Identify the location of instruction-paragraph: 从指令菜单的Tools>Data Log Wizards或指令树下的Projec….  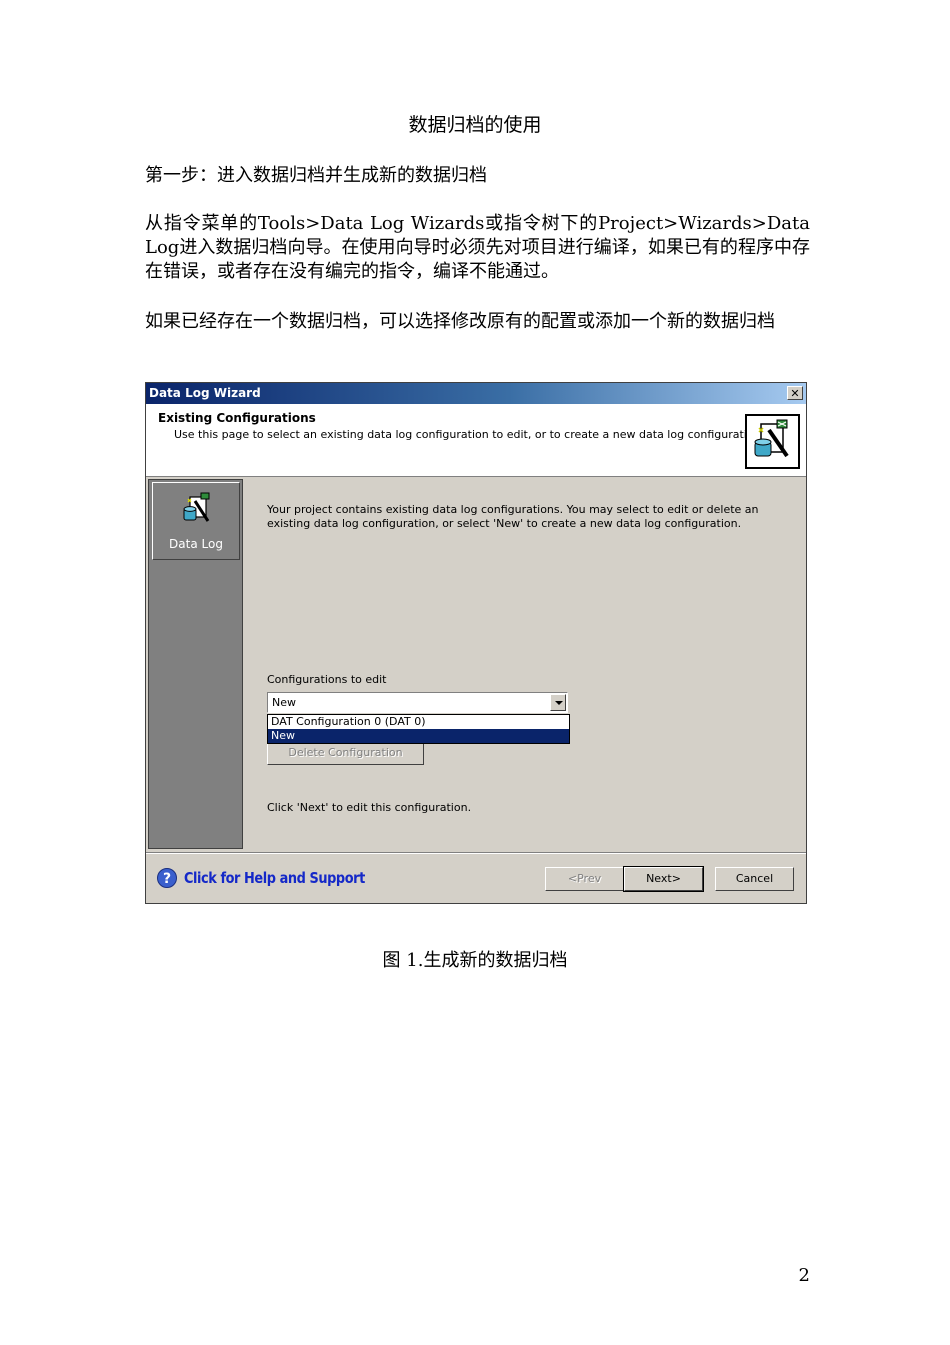
(477, 247).